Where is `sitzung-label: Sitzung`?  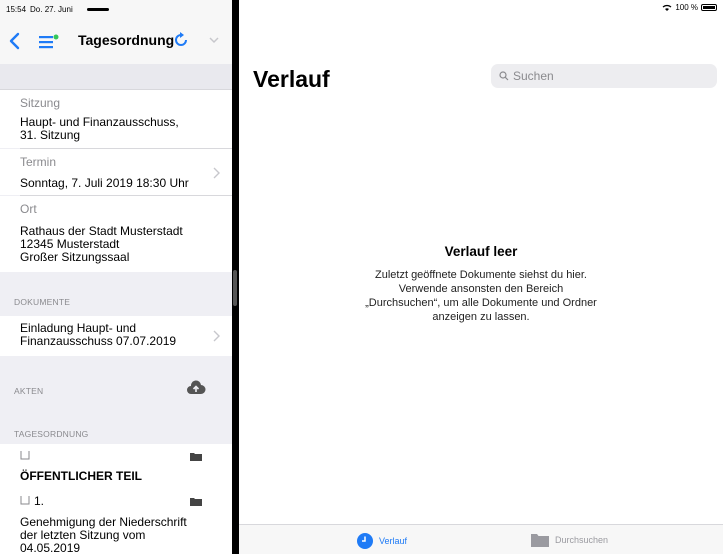 sitzung-label: Sitzung is located at coordinates (40, 103).